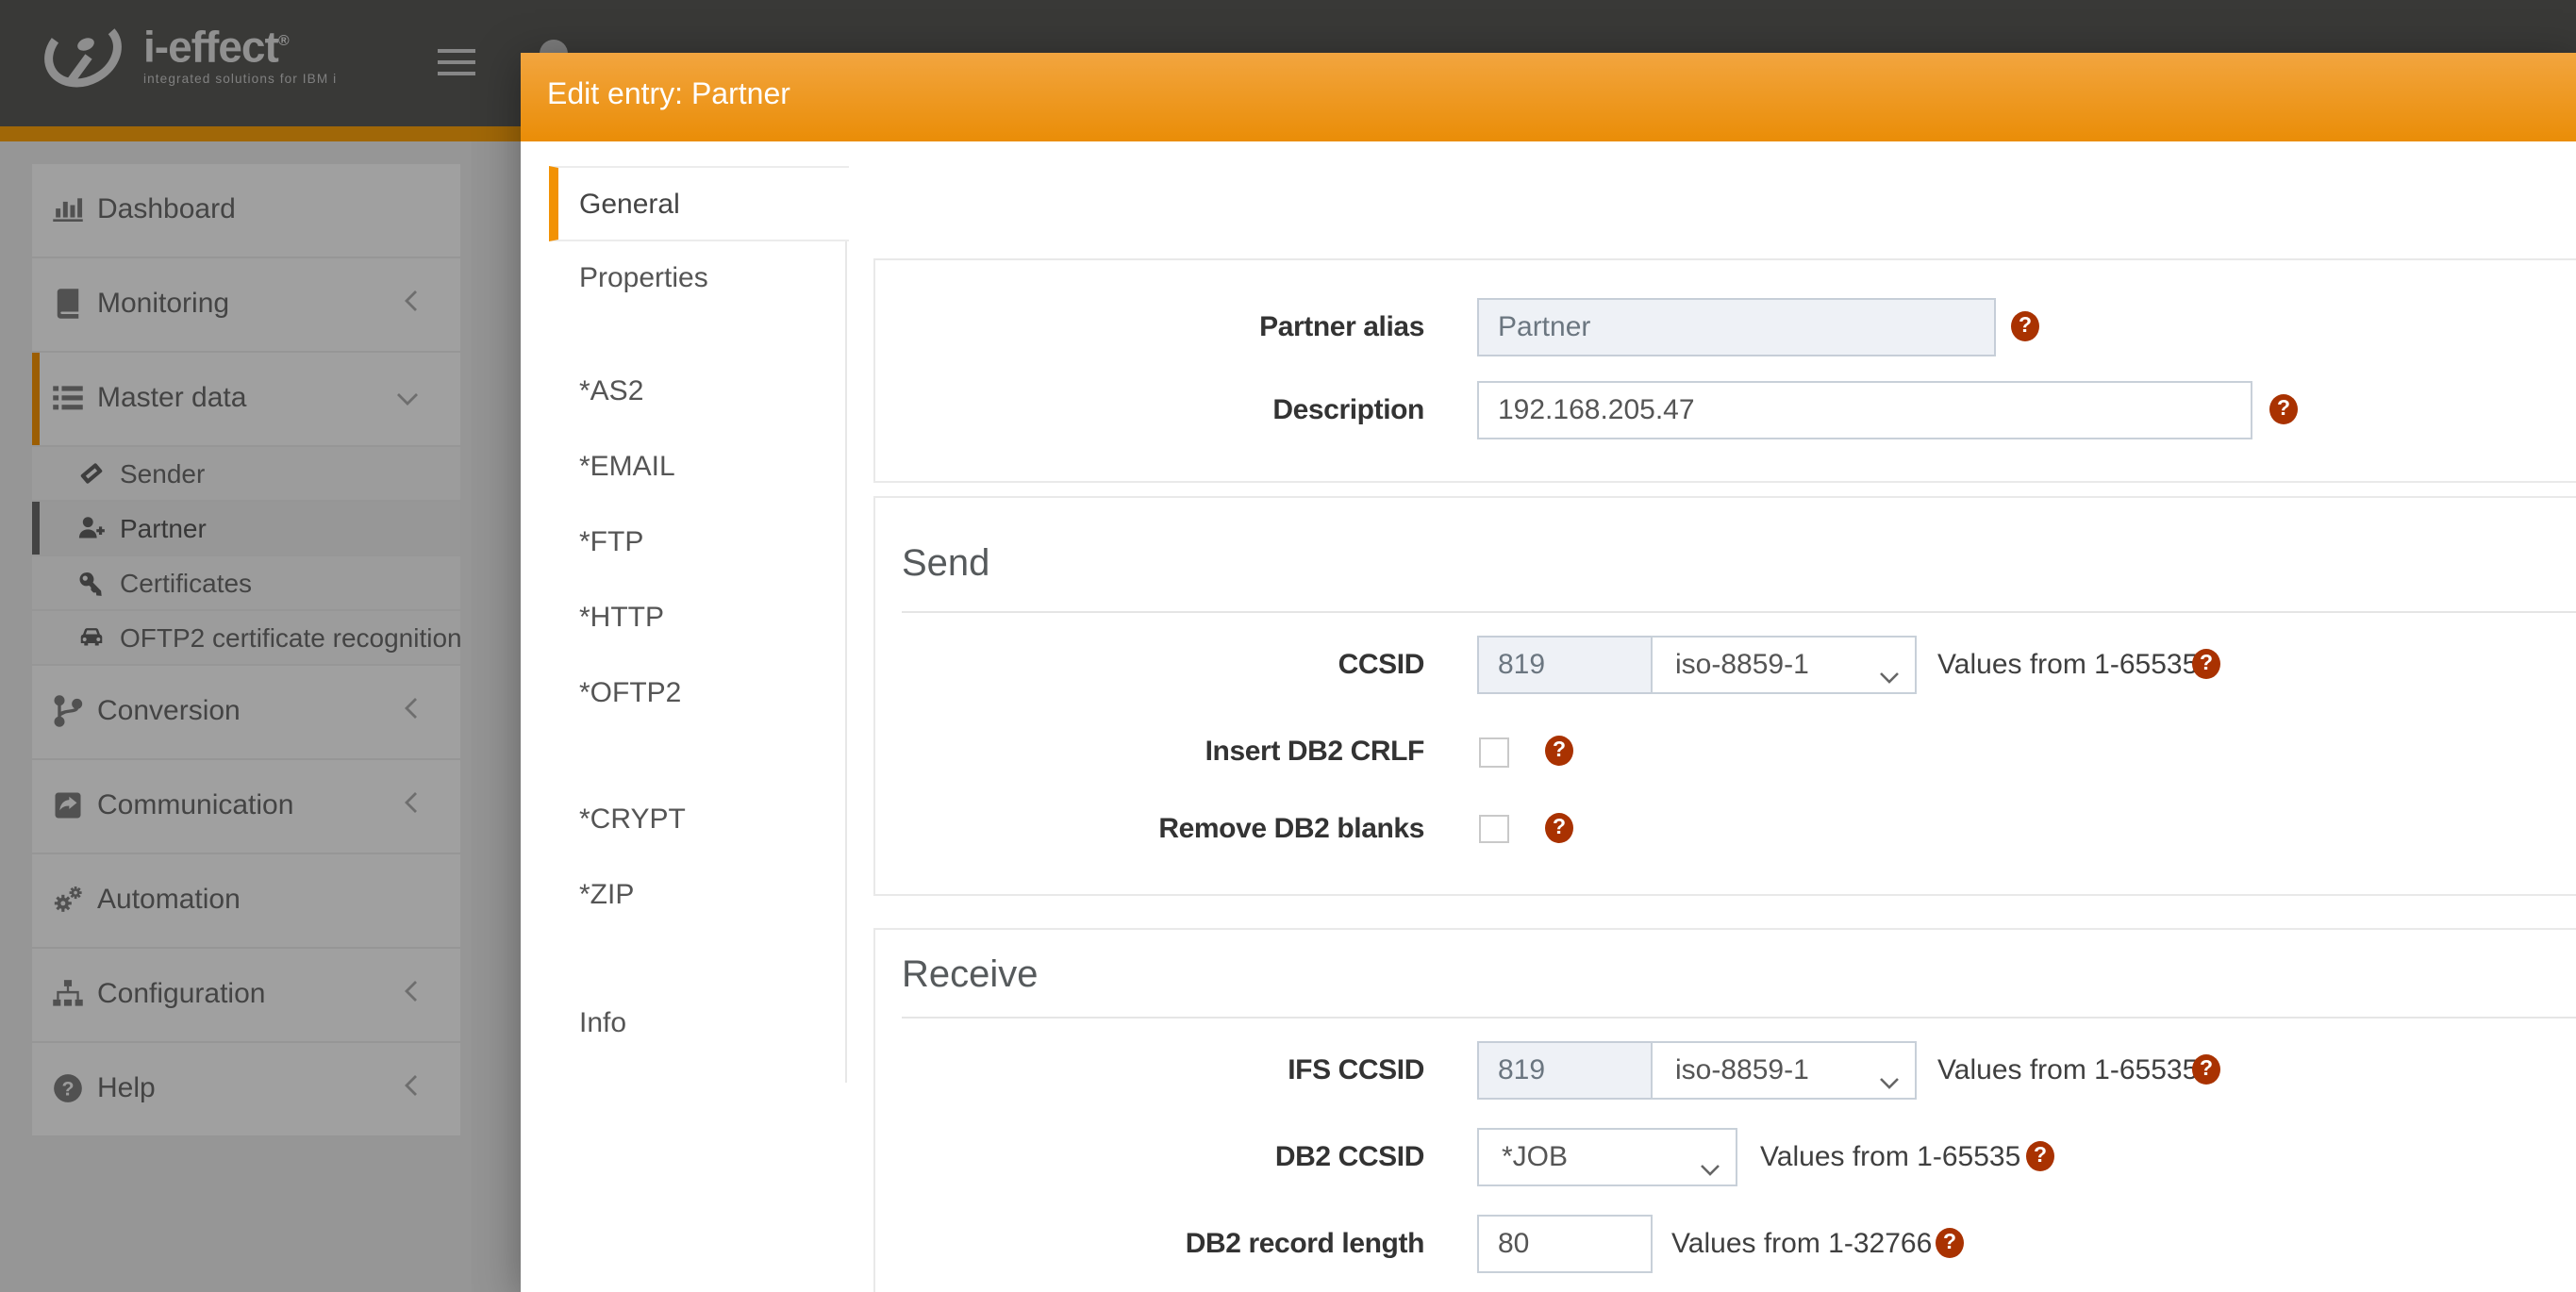  Describe the element at coordinates (696, 543) in the screenshot. I see `tab-ftp: *FTP` at that location.